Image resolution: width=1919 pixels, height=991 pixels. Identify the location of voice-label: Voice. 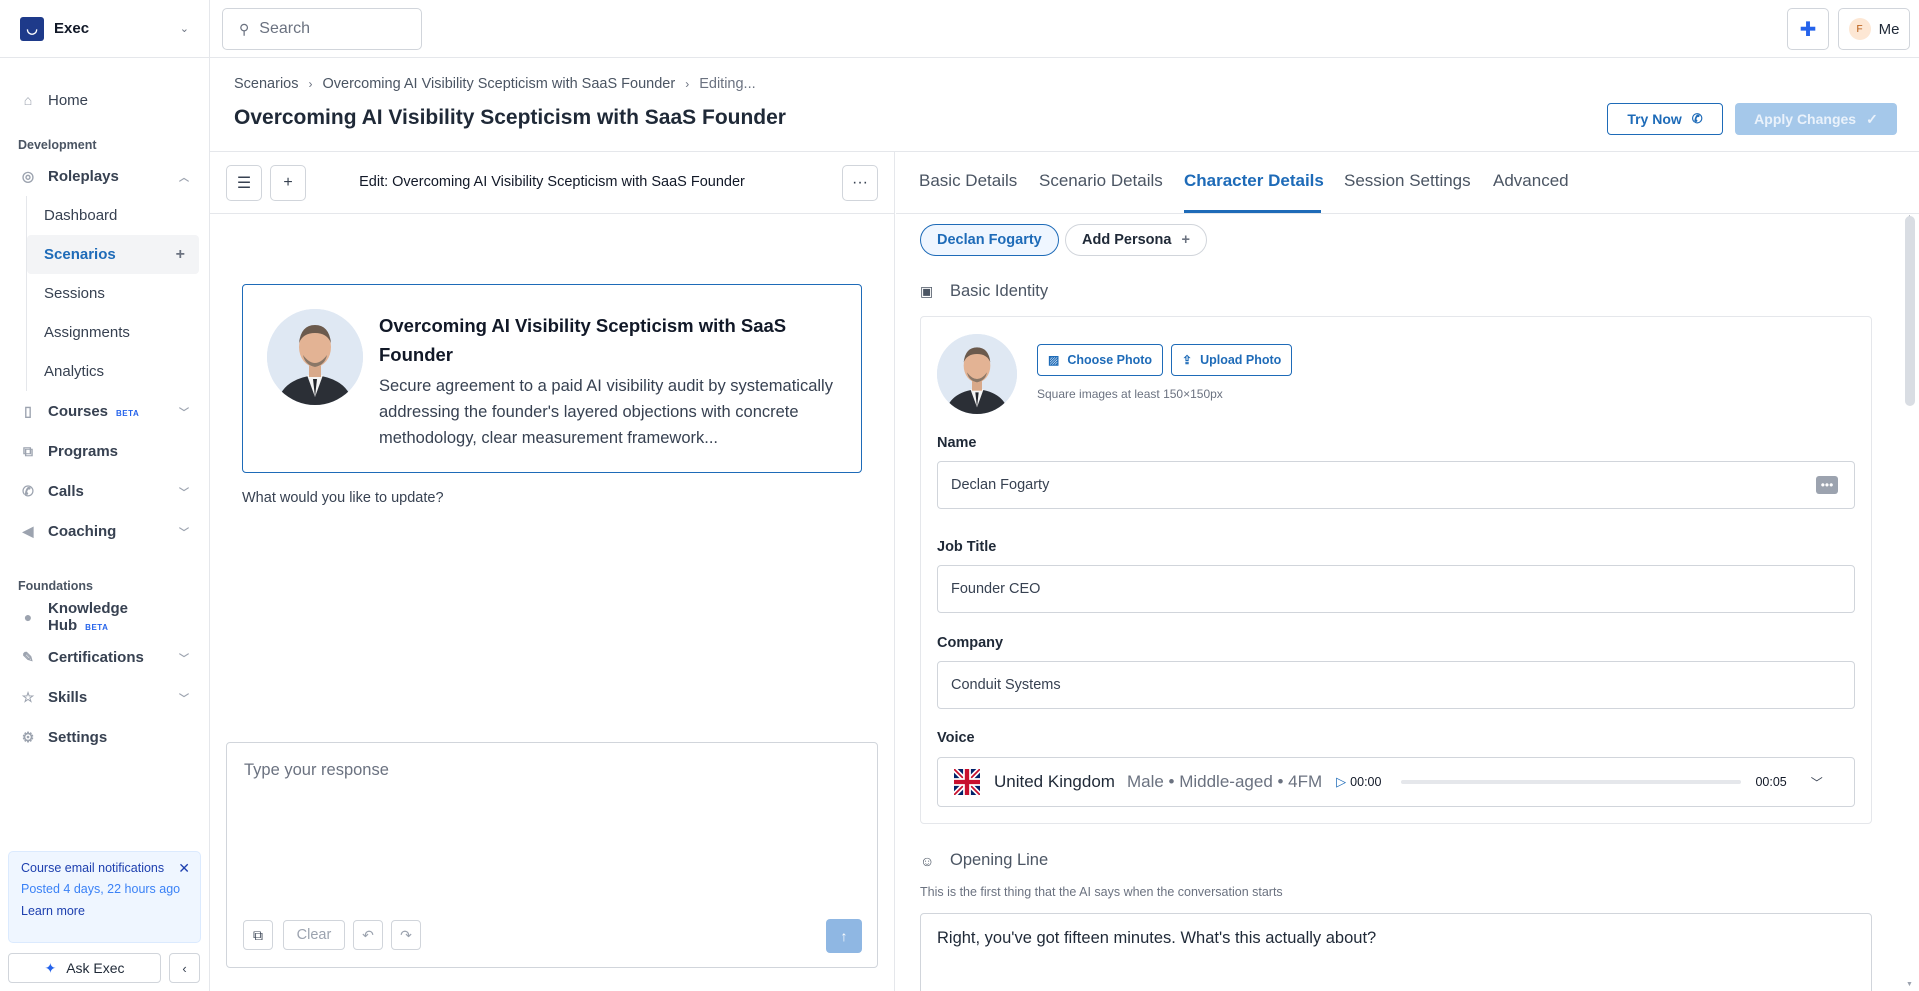
(956, 738).